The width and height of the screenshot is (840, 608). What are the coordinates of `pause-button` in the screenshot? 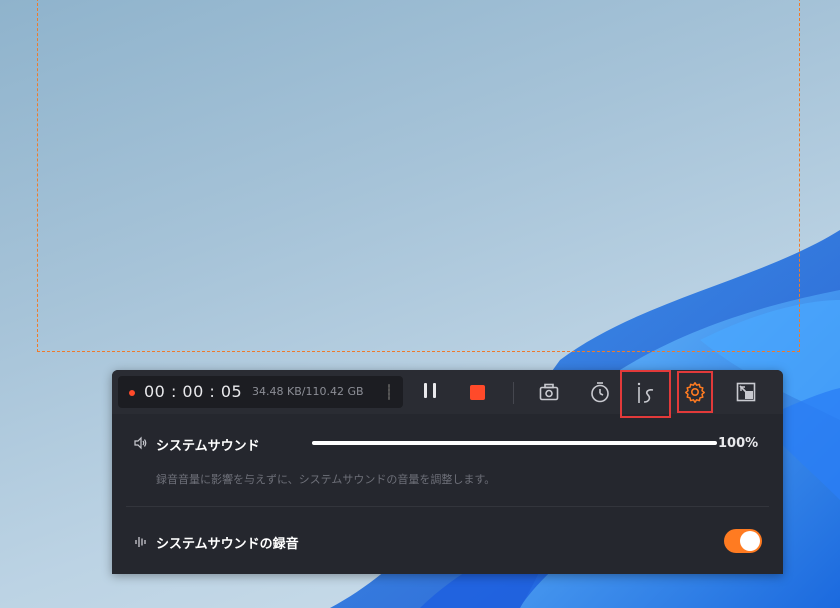 It's located at (430, 392).